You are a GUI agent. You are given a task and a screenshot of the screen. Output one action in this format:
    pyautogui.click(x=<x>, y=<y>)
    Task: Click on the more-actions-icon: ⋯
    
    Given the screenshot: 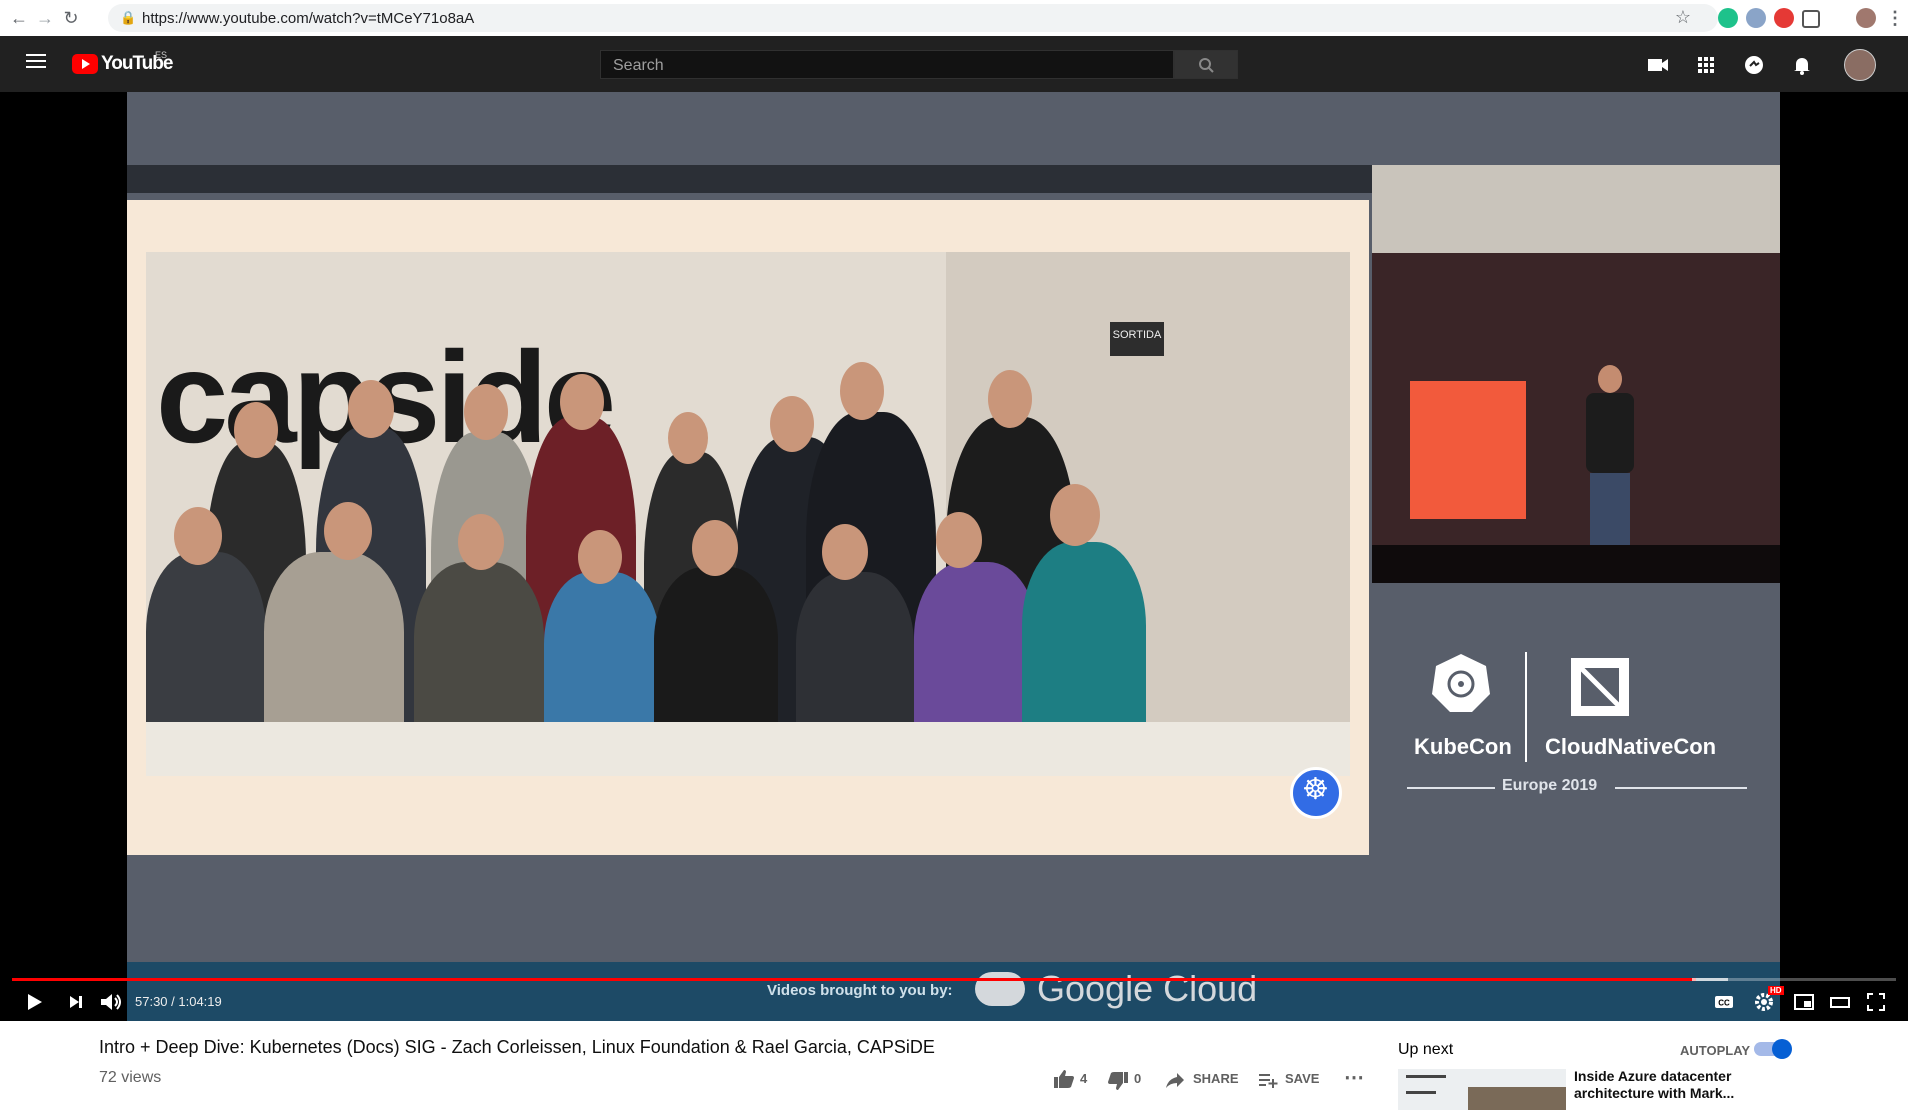 What is the action you would take?
    pyautogui.click(x=1354, y=1077)
    